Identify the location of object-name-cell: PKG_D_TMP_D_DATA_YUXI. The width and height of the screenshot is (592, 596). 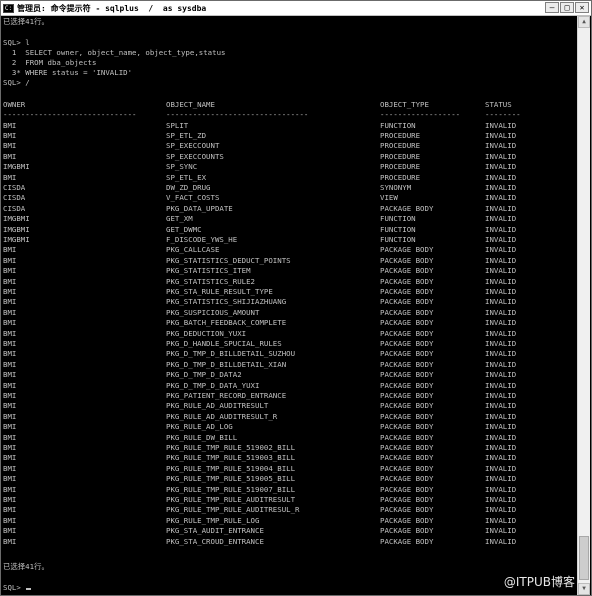
(213, 385).